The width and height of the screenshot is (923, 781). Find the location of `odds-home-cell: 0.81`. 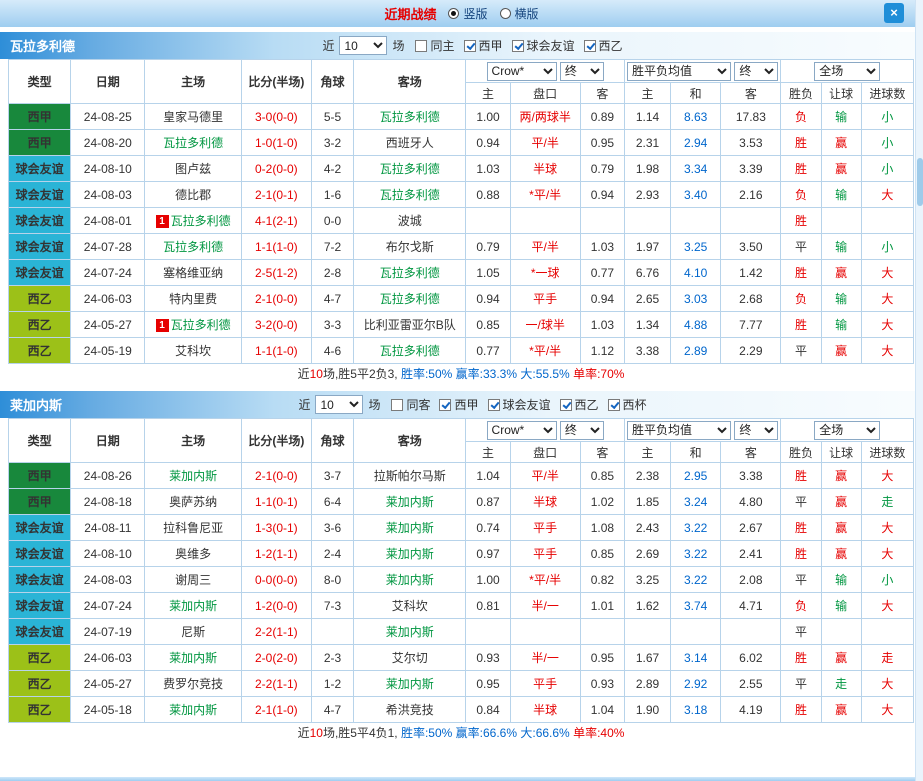

odds-home-cell: 0.81 is located at coordinates (488, 605).